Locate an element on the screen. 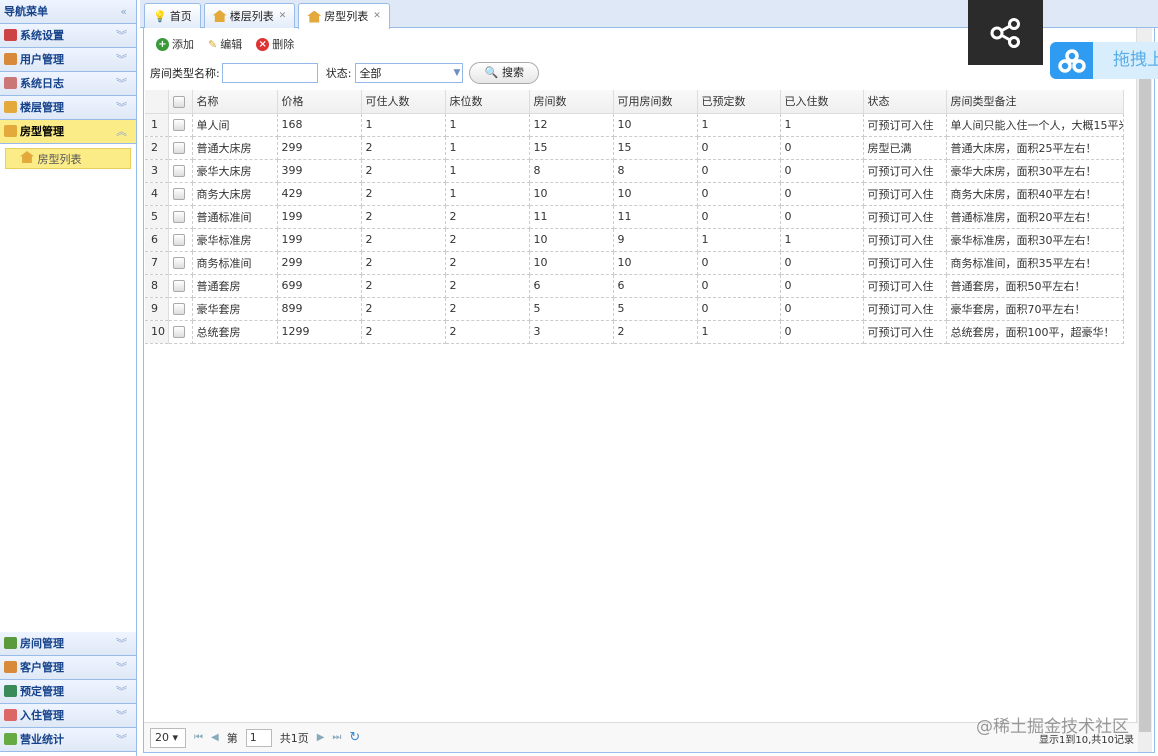  prev-page-icon: ◀ is located at coordinates (215, 737).